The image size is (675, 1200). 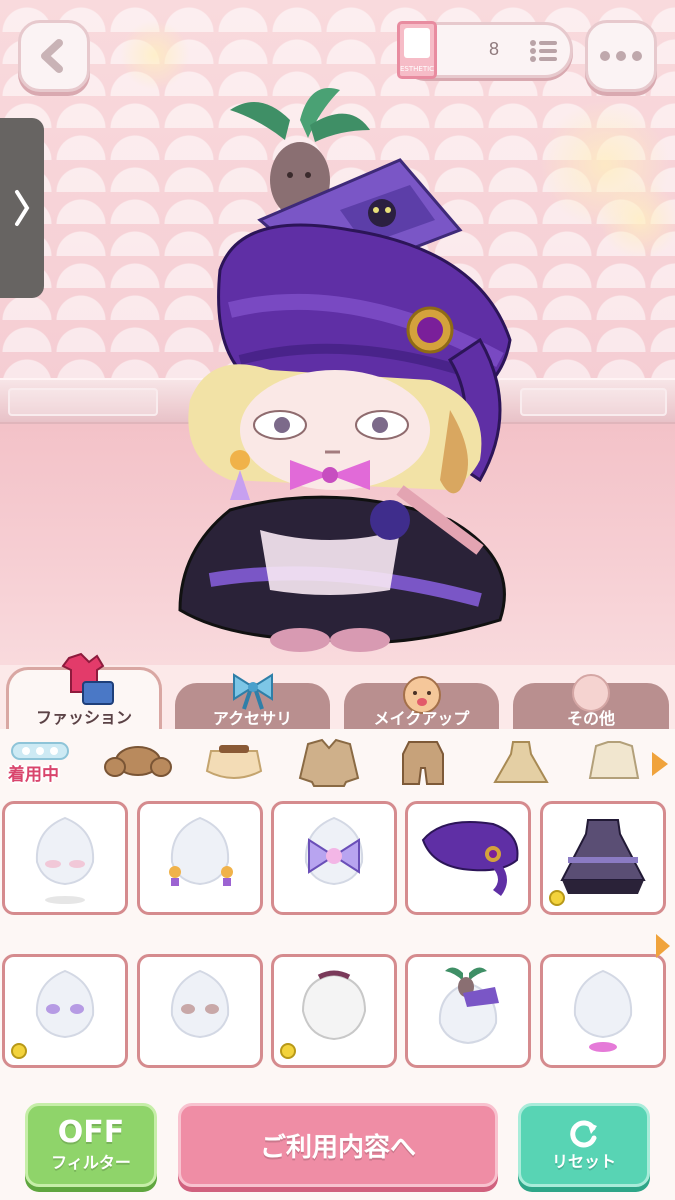 What do you see at coordinates (91, 1162) in the screenshot?
I see `filter-label: フィルター` at bounding box center [91, 1162].